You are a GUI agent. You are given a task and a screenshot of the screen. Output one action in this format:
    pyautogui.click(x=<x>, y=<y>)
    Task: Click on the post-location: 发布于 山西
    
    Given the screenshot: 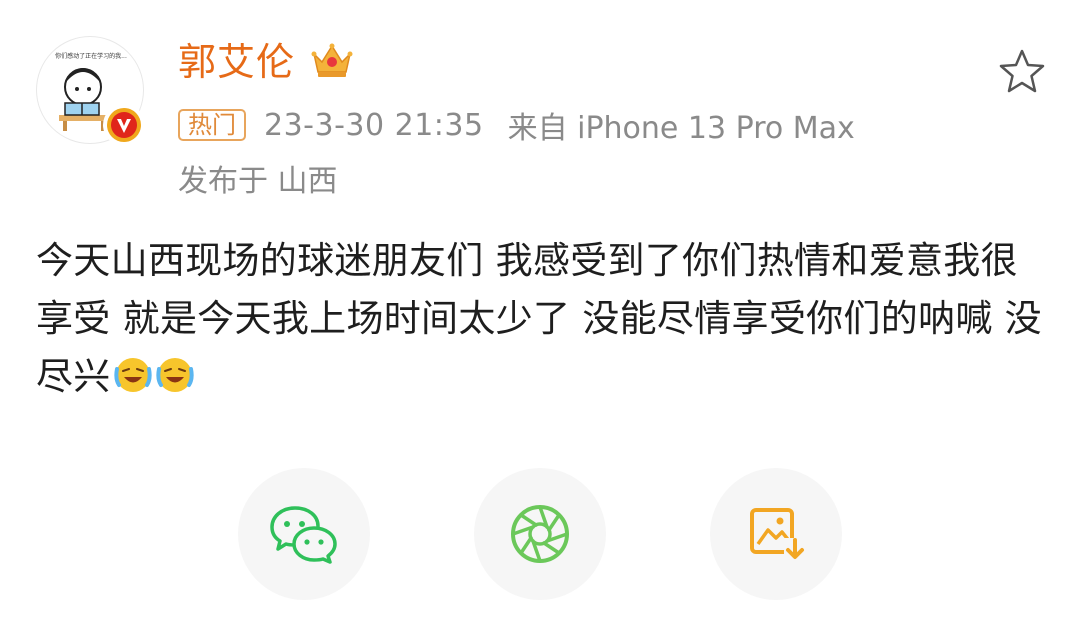 What is the action you would take?
    pyautogui.click(x=258, y=181)
    